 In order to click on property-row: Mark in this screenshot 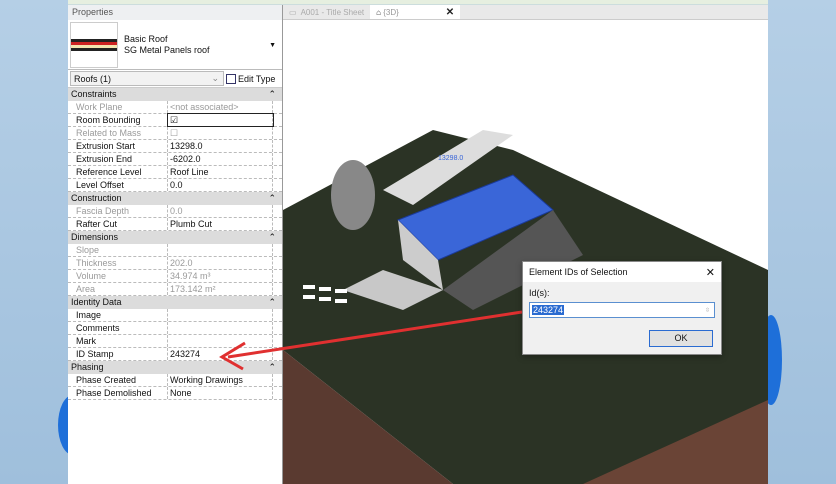, I will do `click(175, 341)`.